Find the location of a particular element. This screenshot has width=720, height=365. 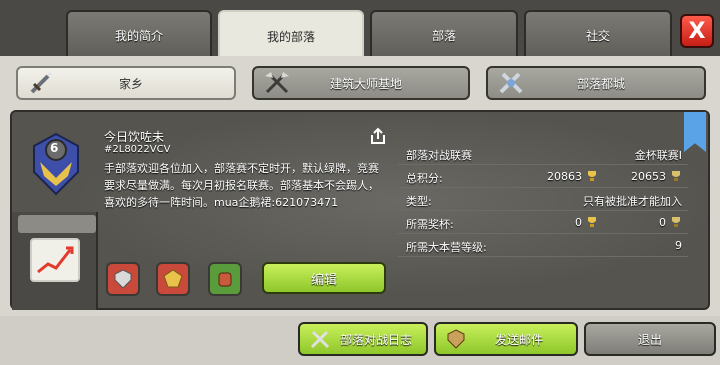

share-button is located at coordinates (378, 136).